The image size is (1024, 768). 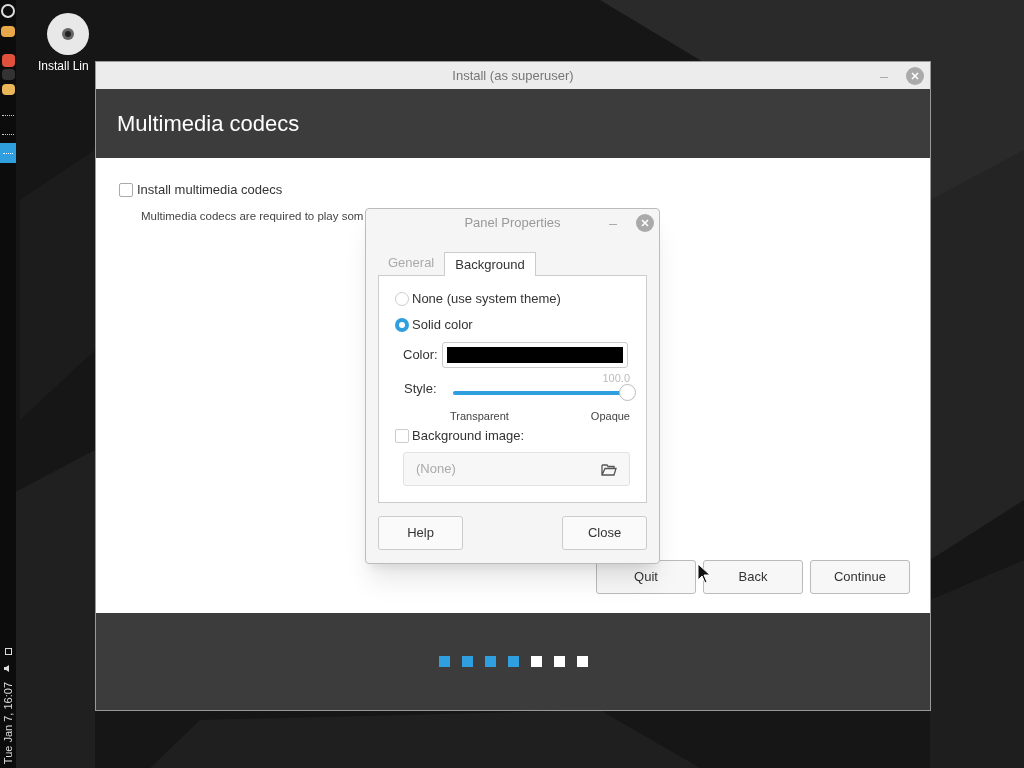 What do you see at coordinates (68, 66) in the screenshot?
I see `icon-label: Install Lin` at bounding box center [68, 66].